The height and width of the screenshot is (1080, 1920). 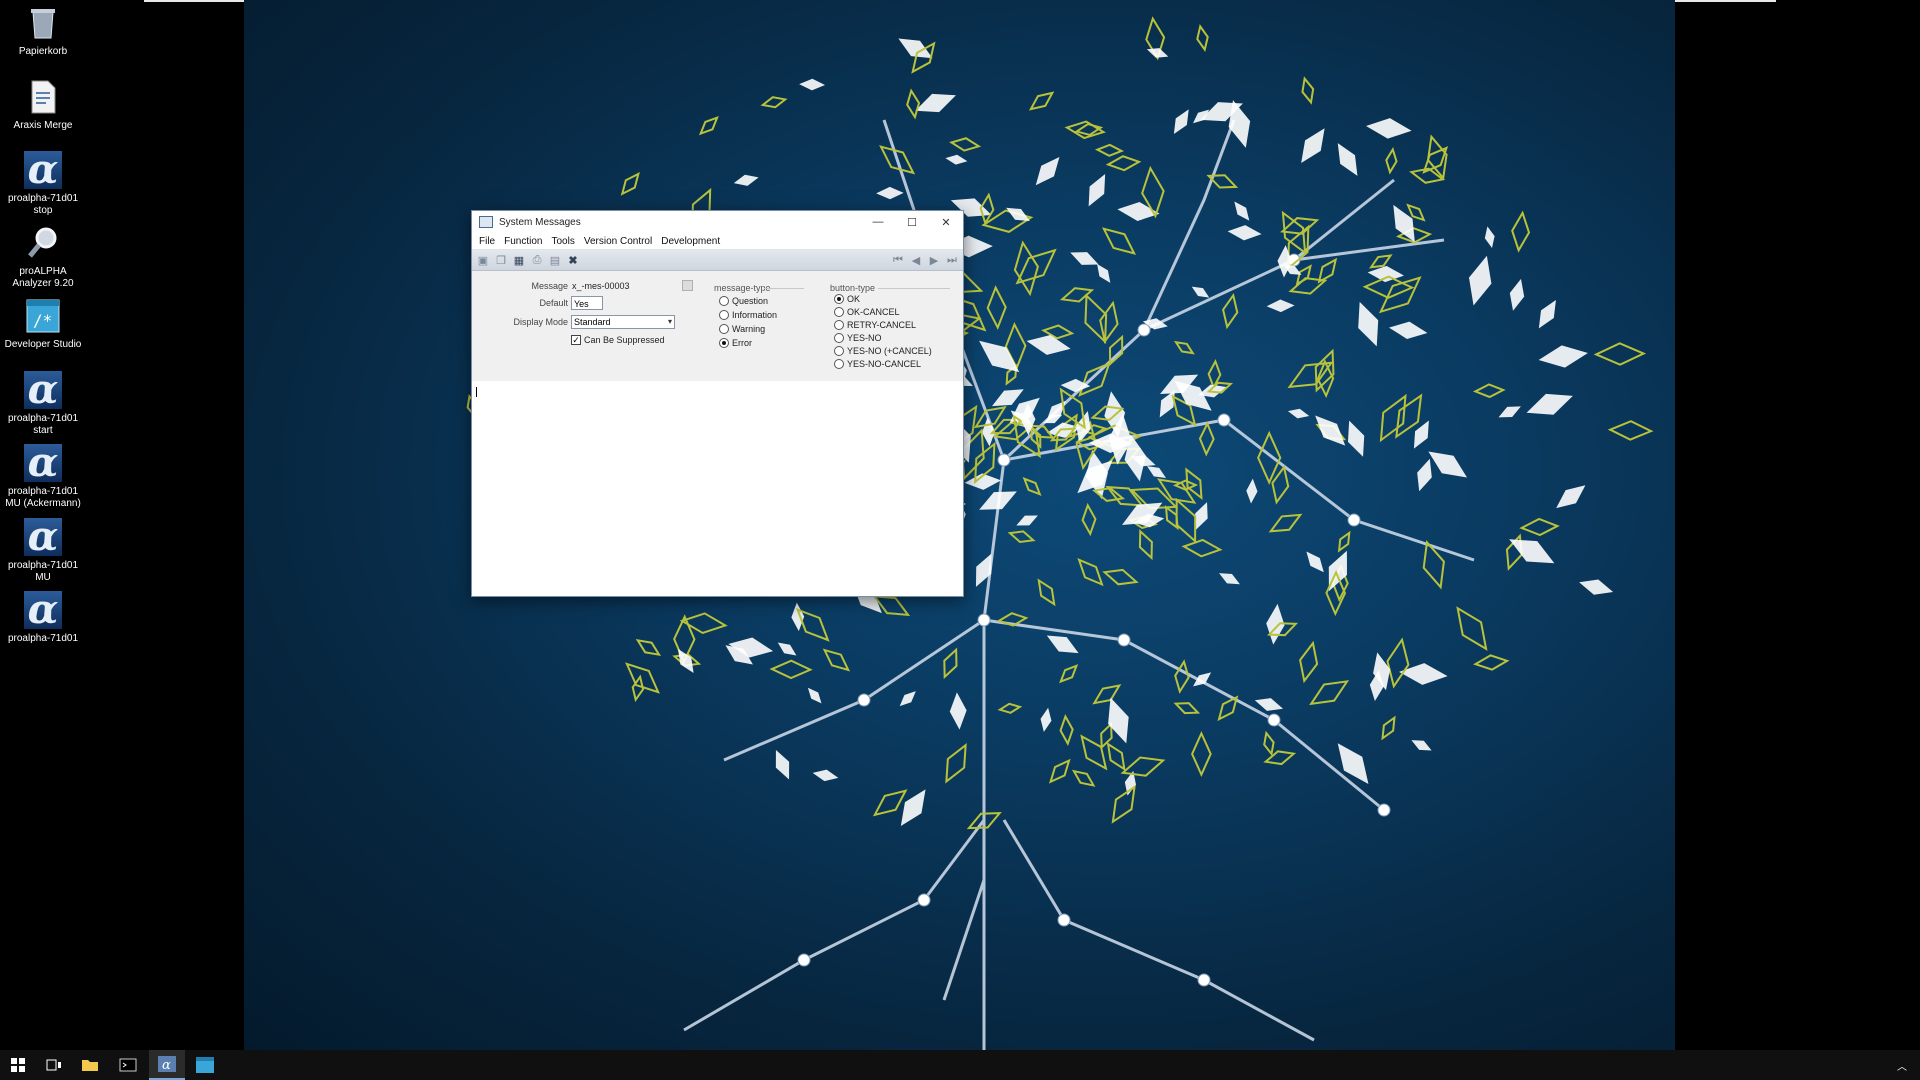 What do you see at coordinates (717, 488) in the screenshot?
I see `message-text-editor` at bounding box center [717, 488].